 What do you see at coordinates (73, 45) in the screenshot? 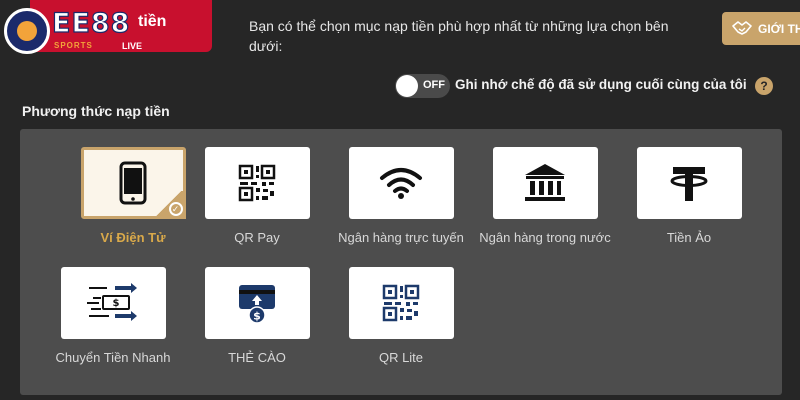
I see `logo-subtext: SPORTS` at bounding box center [73, 45].